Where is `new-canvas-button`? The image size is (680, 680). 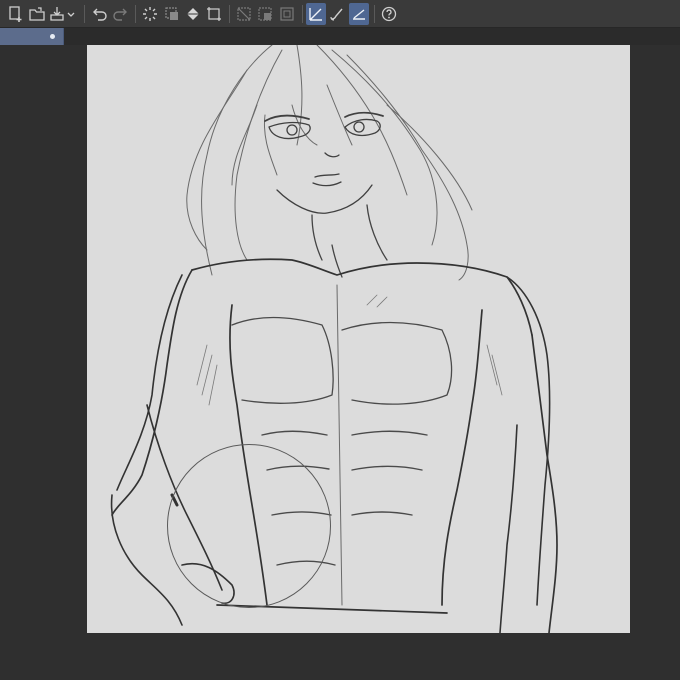 new-canvas-button is located at coordinates (16, 14).